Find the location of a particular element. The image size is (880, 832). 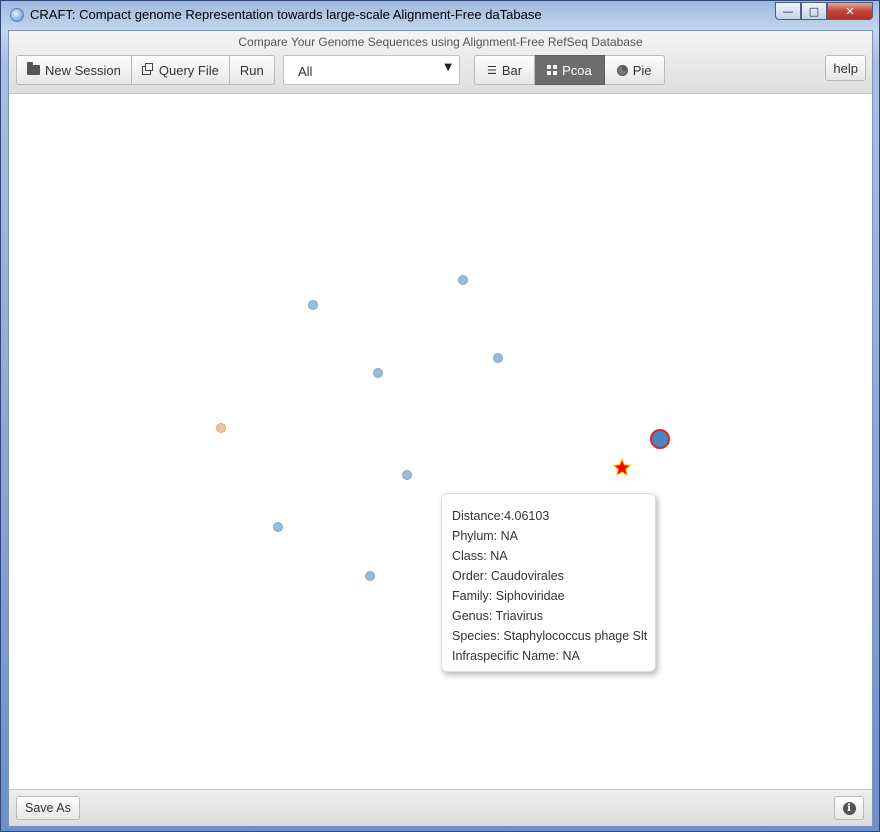

info-button: i is located at coordinates (849, 808).